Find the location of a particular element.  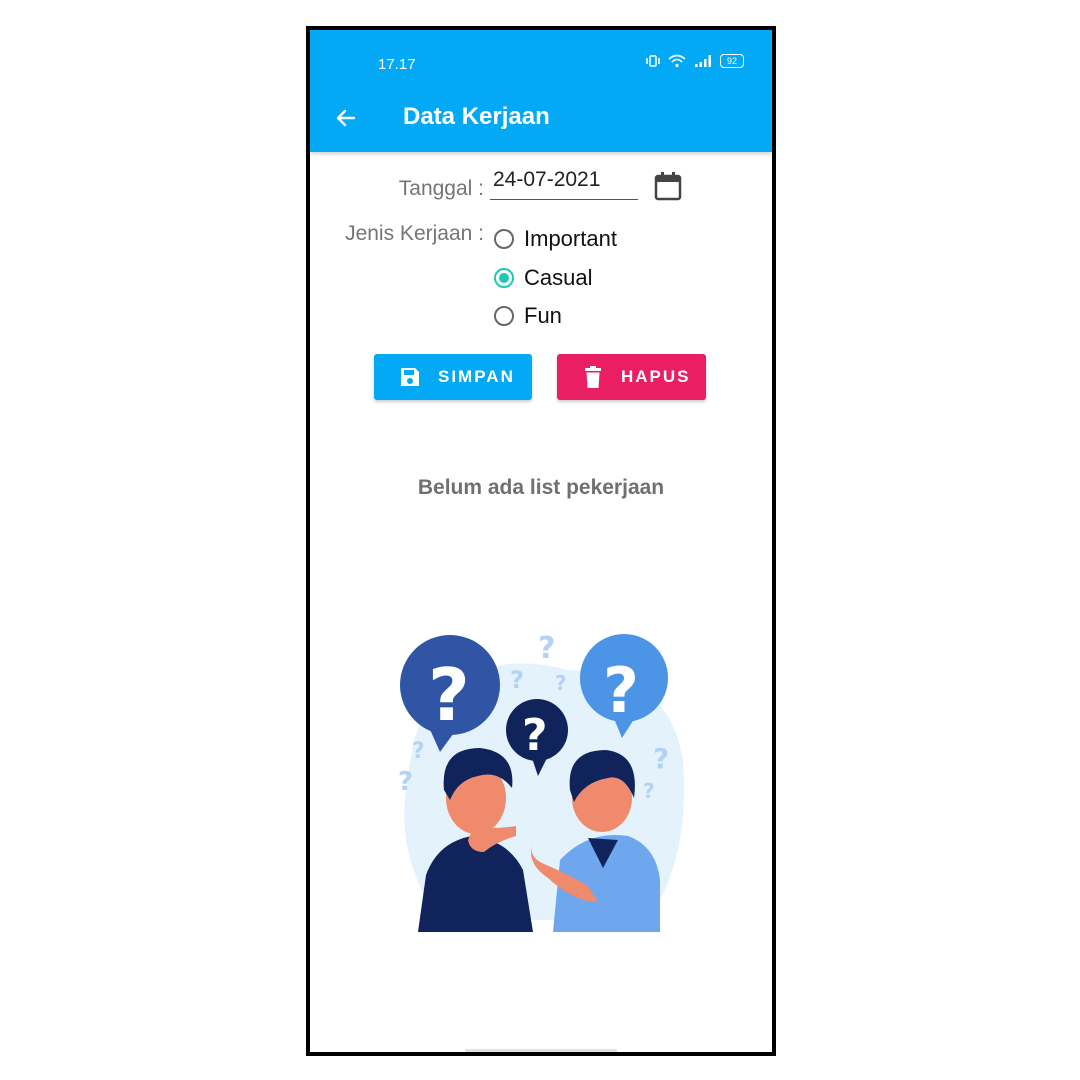

radio-important: Important is located at coordinates (555, 239).